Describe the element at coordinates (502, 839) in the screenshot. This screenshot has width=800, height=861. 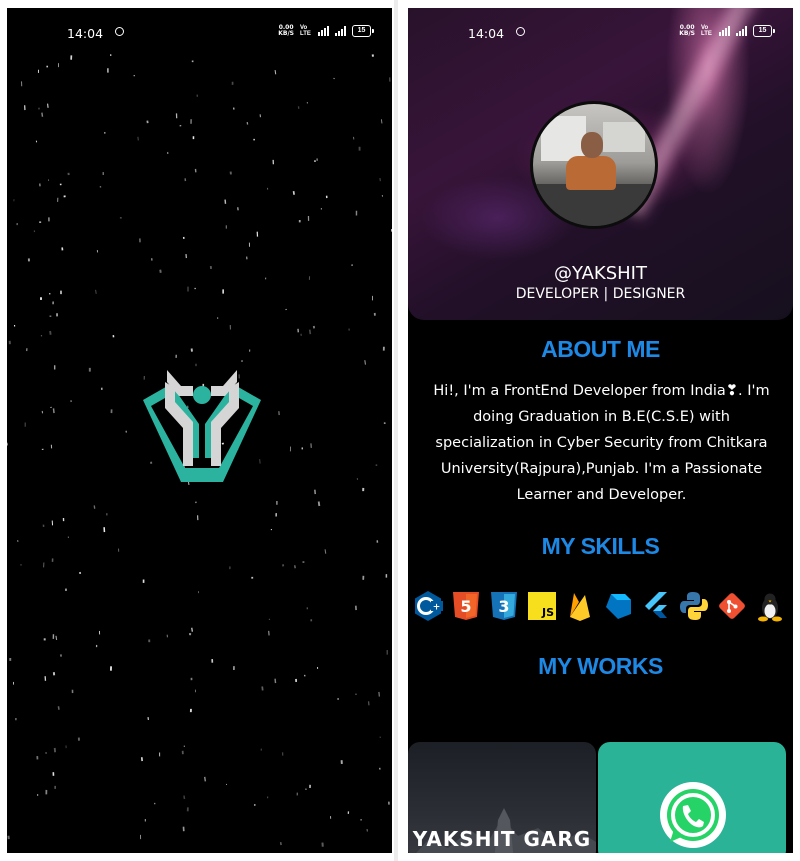
I see `work-title: YAKSHIT GARG` at that location.